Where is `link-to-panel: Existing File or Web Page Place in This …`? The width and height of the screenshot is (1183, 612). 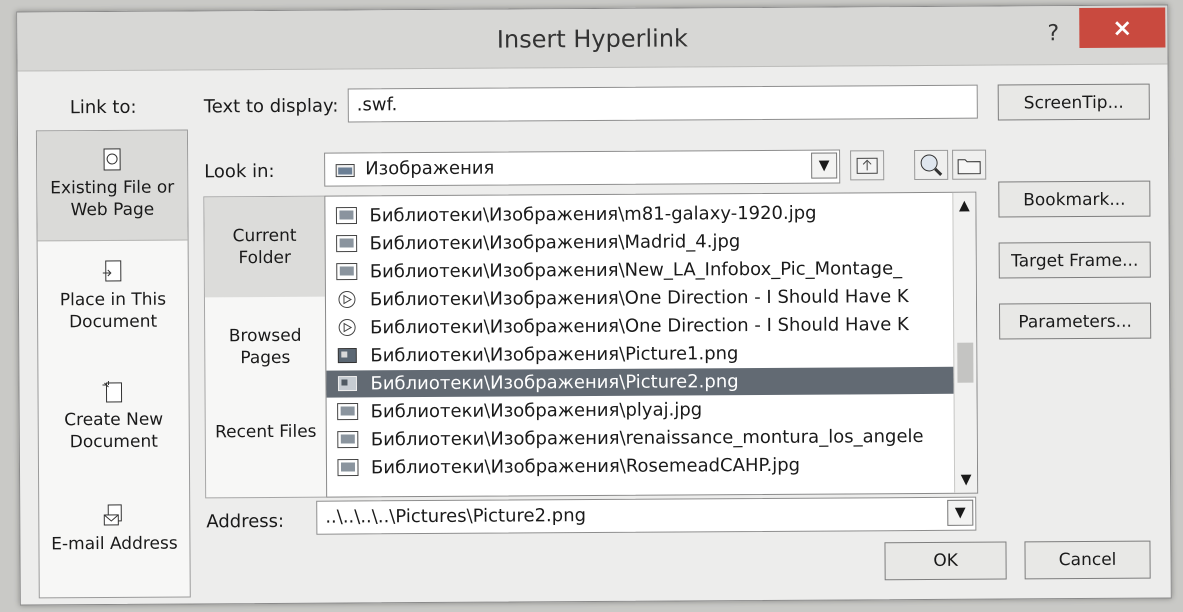 link-to-panel: Existing File or Web Page Place in This … is located at coordinates (113, 364).